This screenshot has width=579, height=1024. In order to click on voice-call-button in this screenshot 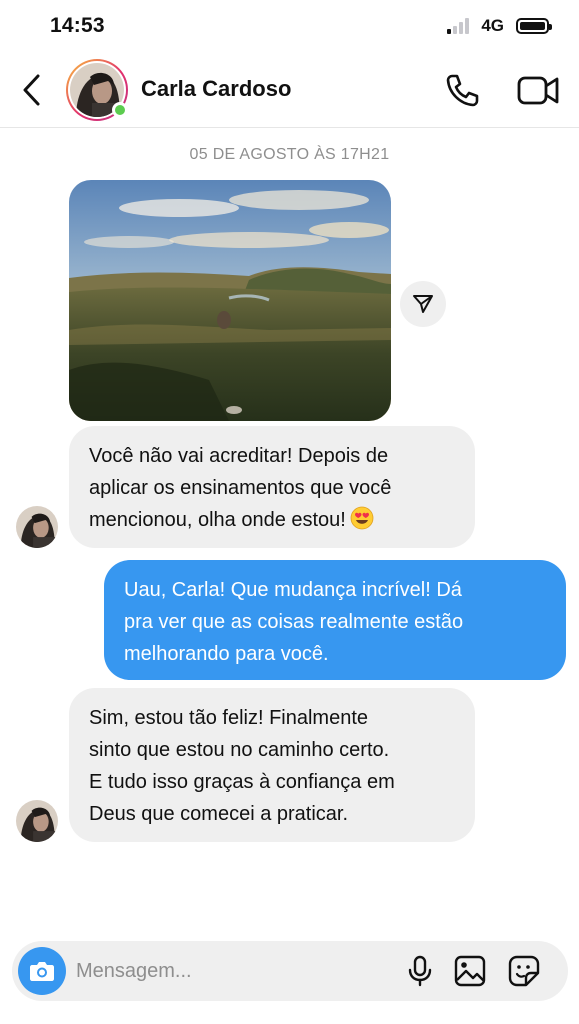, I will do `click(463, 90)`.